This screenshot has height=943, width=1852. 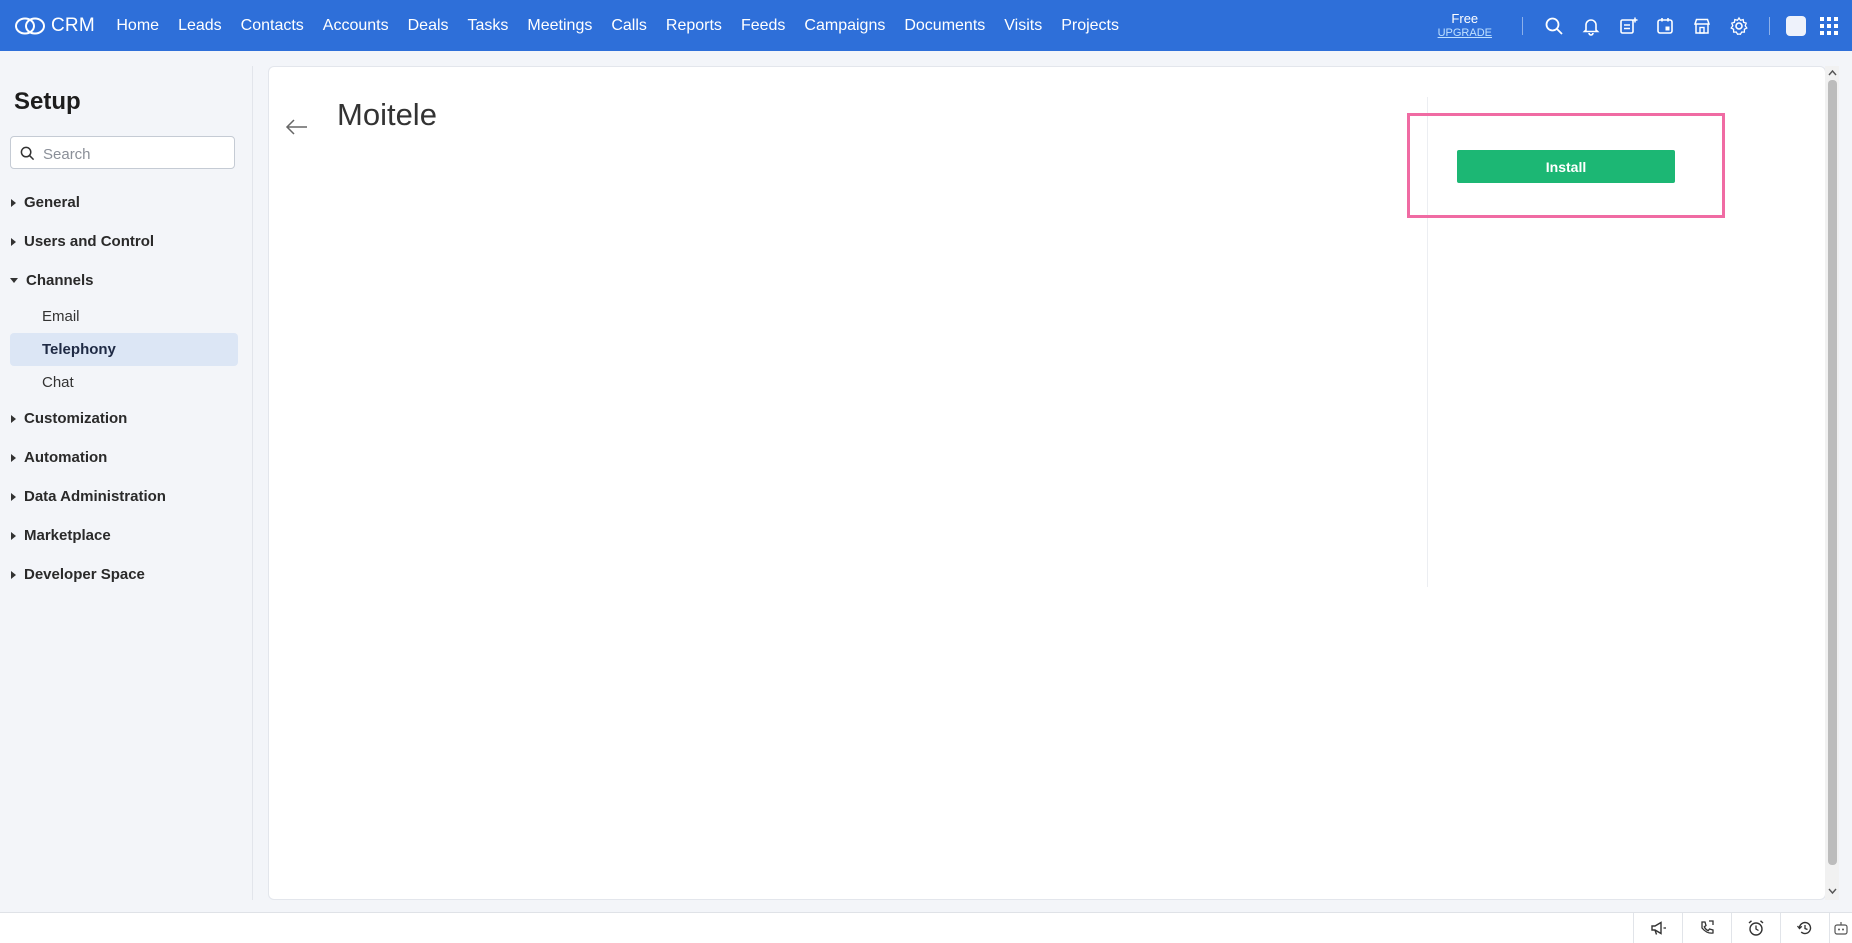 I want to click on nav-reports: Reports, so click(x=693, y=26).